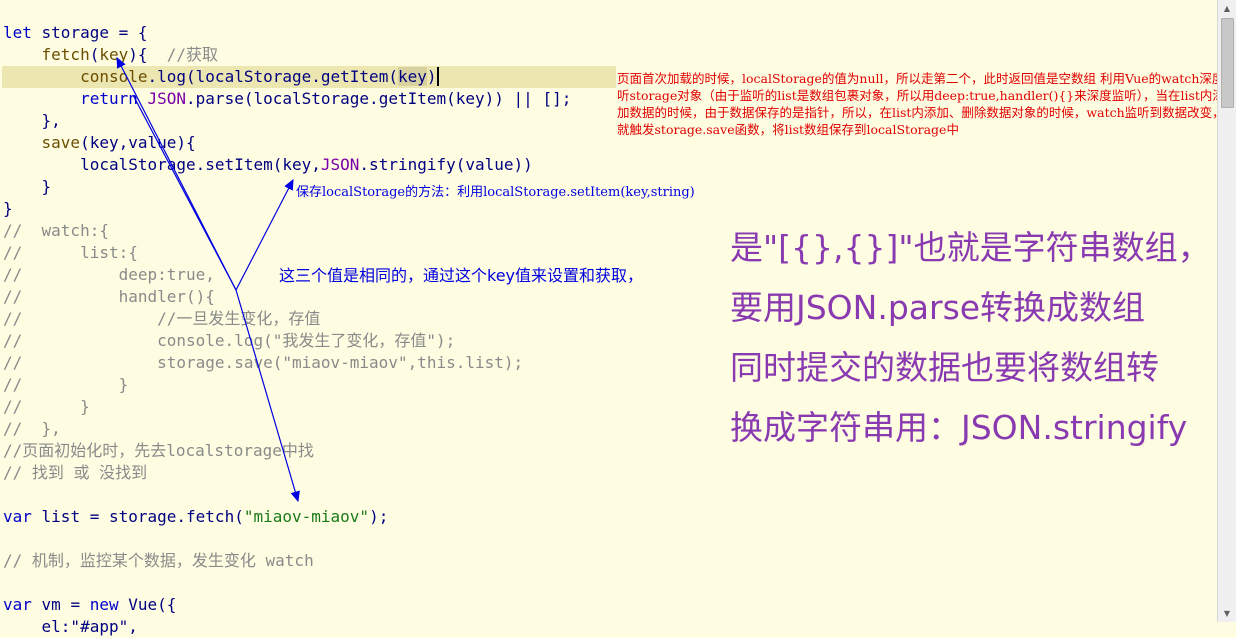  I want to click on scrollbar-thumb, so click(1227, 63).